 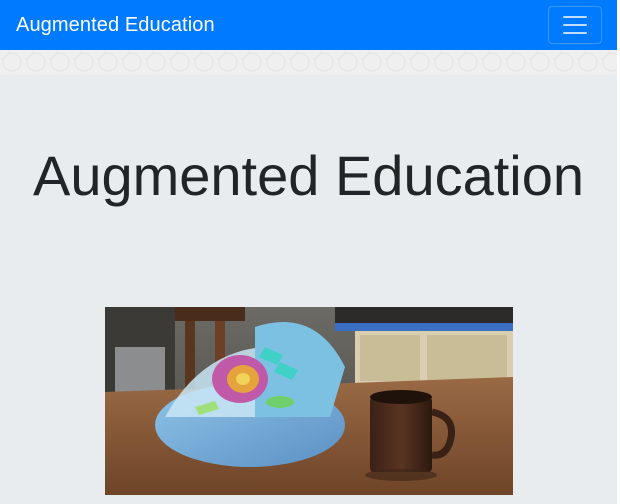 I want to click on navbar-toggle-button, so click(x=575, y=25).